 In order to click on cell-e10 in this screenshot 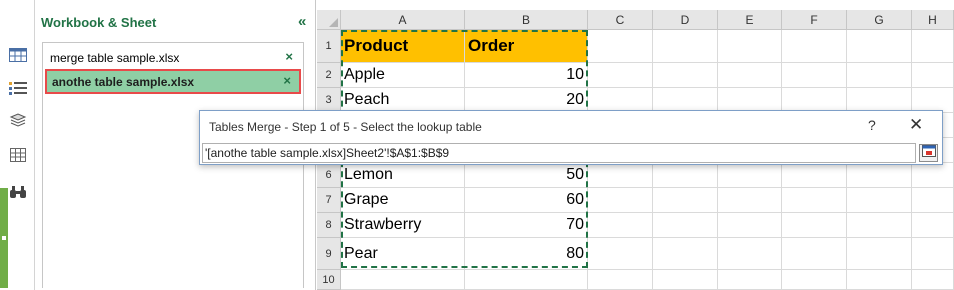, I will do `click(750, 280)`.